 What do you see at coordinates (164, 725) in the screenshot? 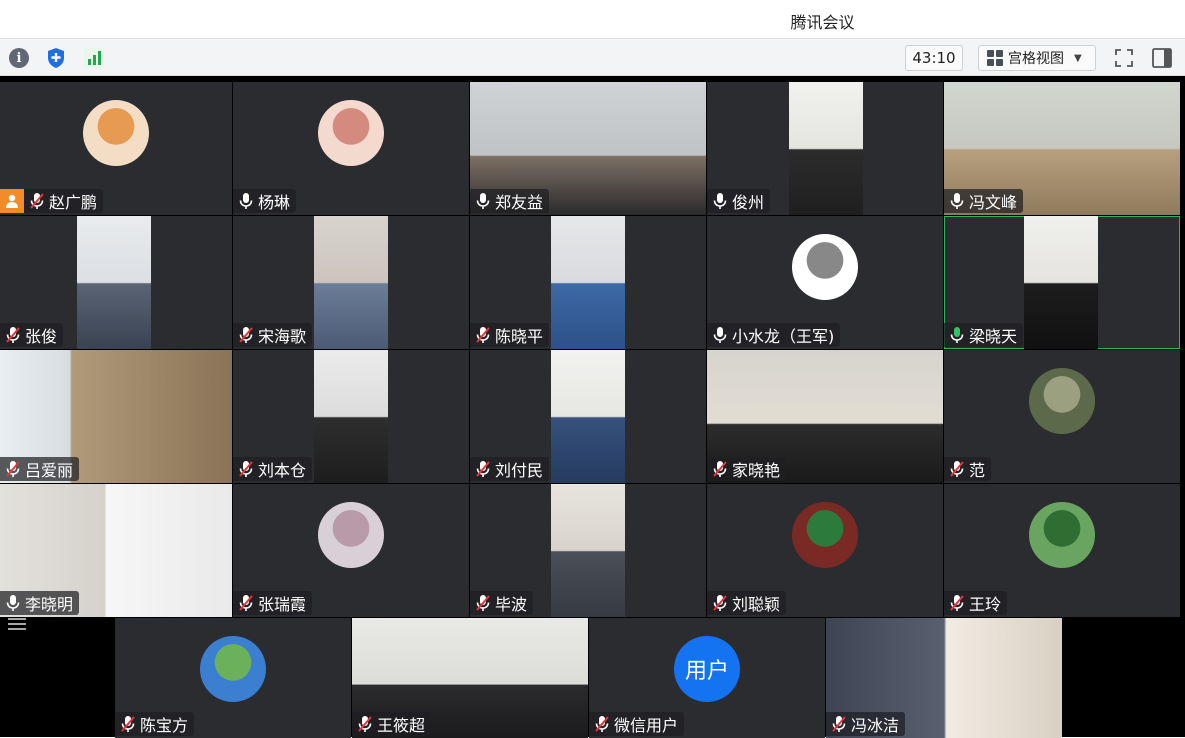
I see `participant-name: 陈宝方` at bounding box center [164, 725].